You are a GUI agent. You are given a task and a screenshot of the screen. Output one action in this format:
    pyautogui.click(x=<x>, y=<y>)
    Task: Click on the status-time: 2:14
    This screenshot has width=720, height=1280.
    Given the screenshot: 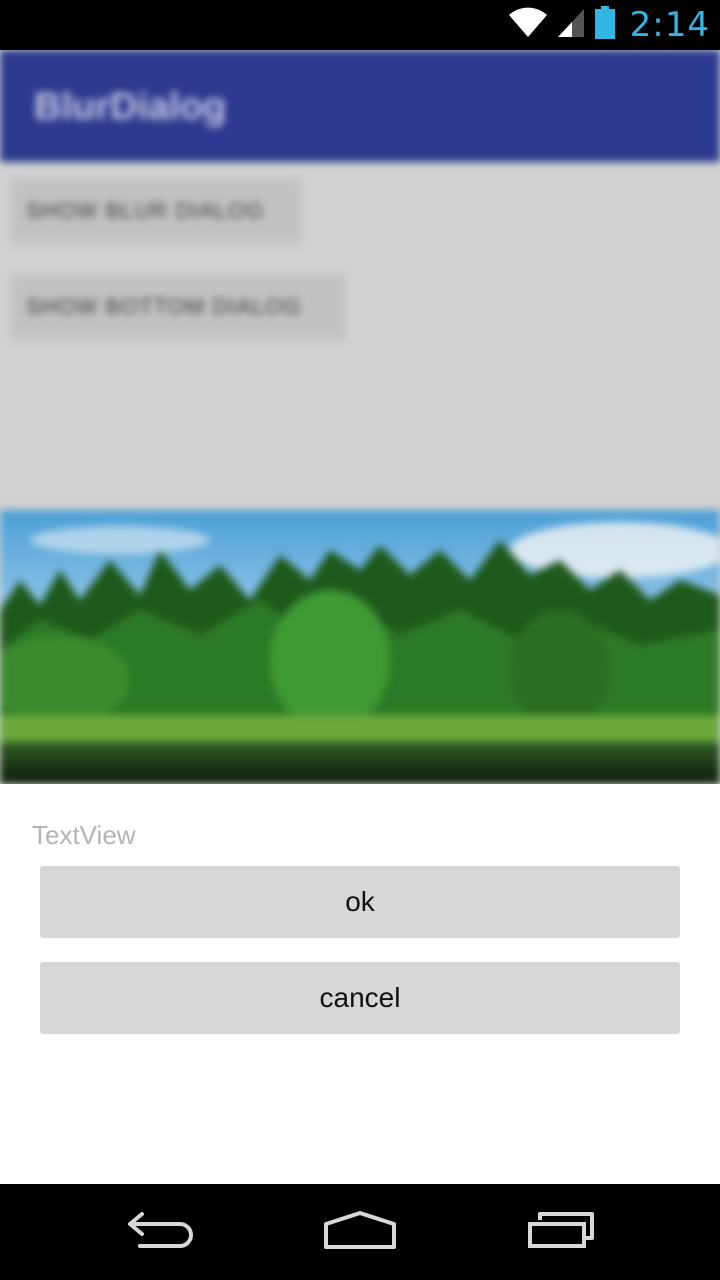 What is the action you would take?
    pyautogui.click(x=669, y=25)
    